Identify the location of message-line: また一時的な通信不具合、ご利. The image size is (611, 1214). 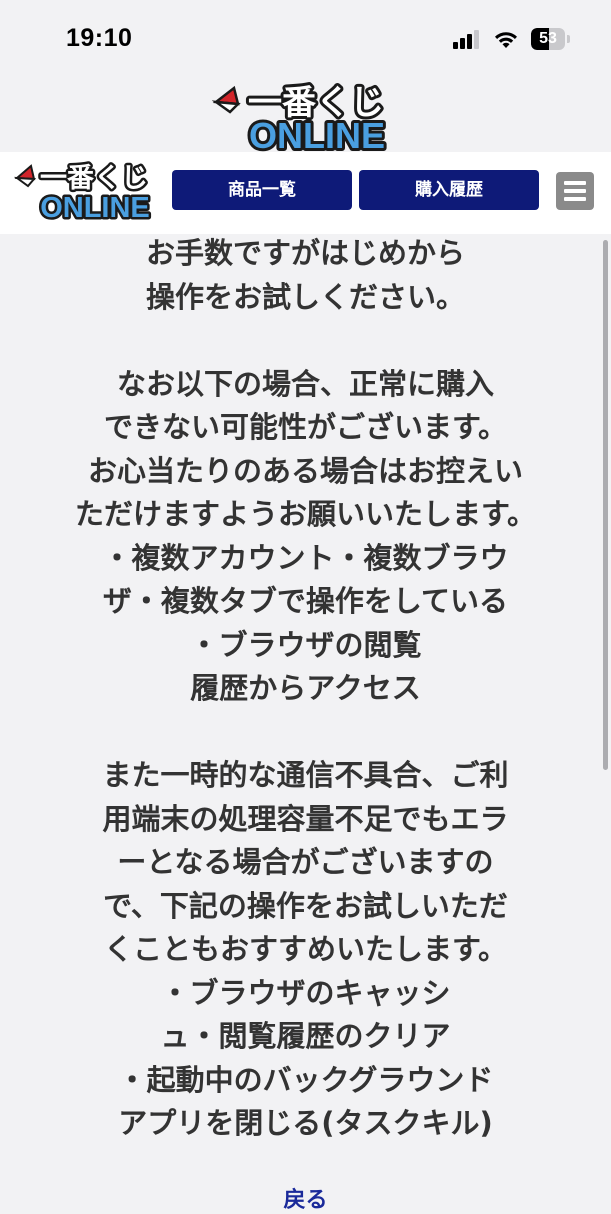
(305, 775).